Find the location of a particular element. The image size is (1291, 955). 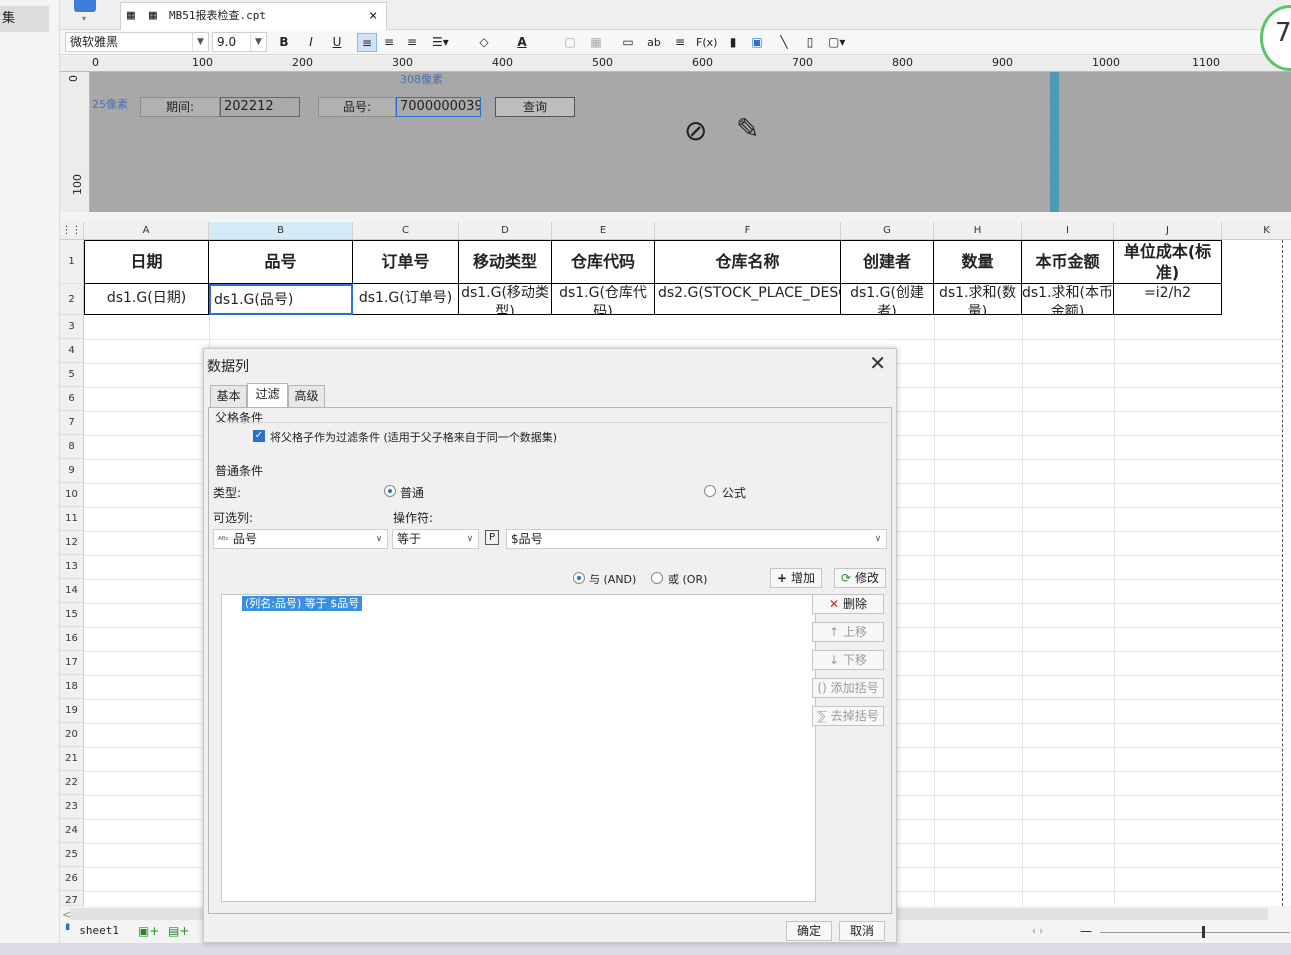

tab-report: ▦ ▦ MB51报表检查.cpt × is located at coordinates (253, 16).